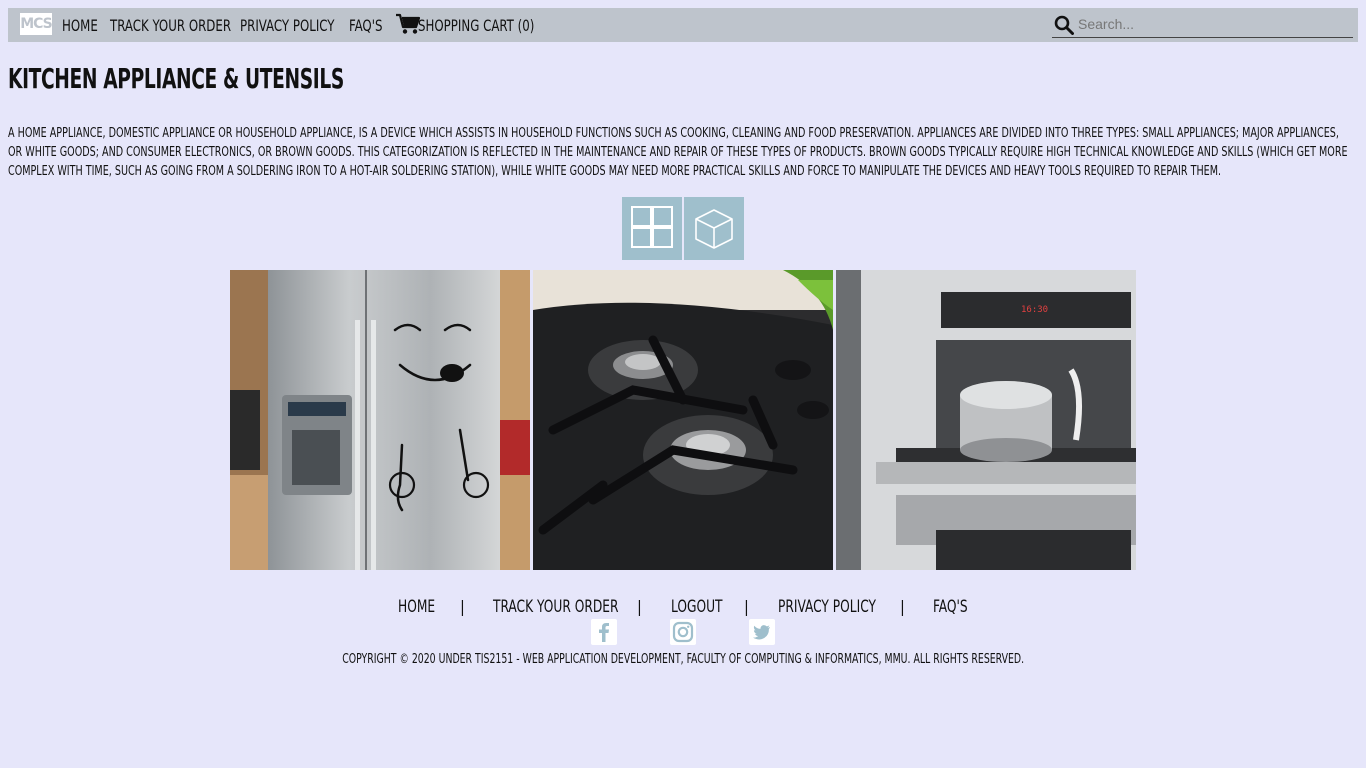 The height and width of the screenshot is (768, 1366). I want to click on nav-home-link: HOME, so click(80, 26).